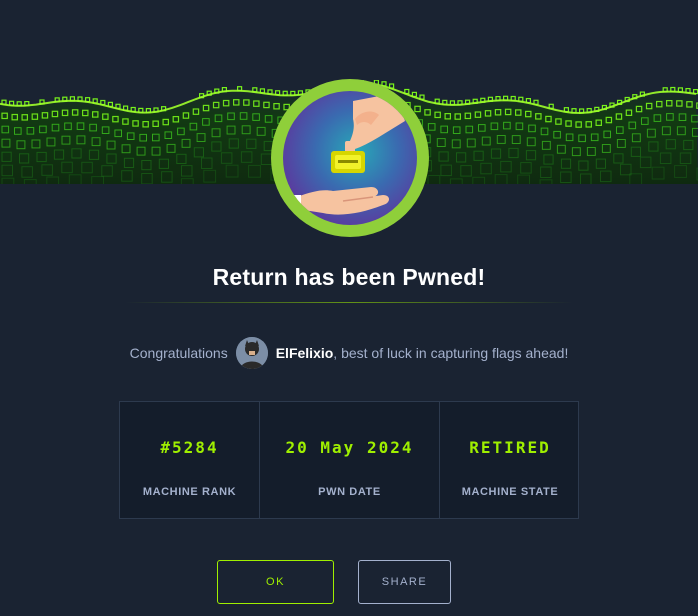  Describe the element at coordinates (178, 353) in the screenshot. I see `congrats-prefix: Congratulations` at that location.